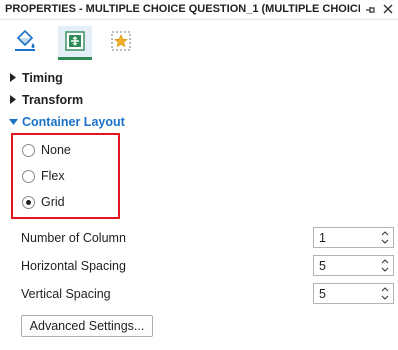 The width and height of the screenshot is (398, 350). I want to click on close-icon, so click(388, 9).